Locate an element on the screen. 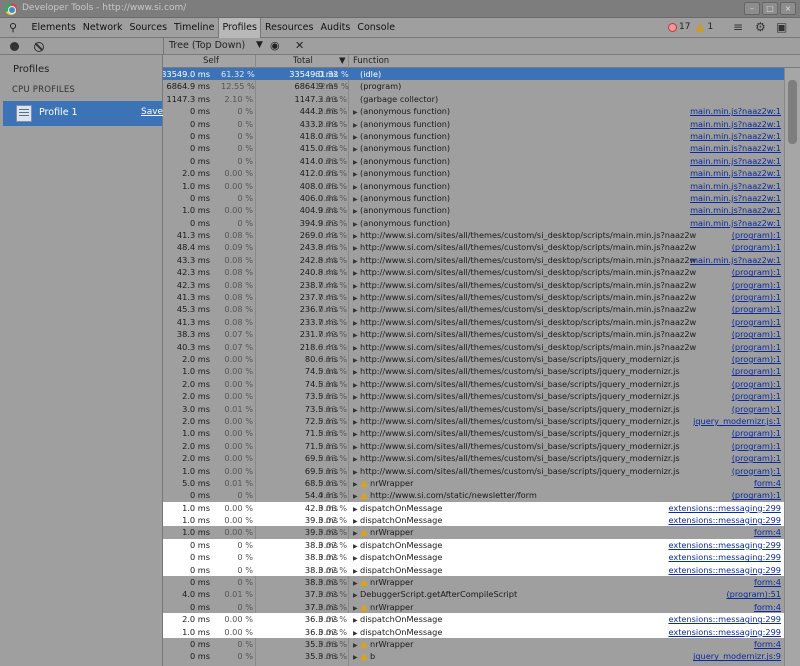 This screenshot has width=800, height=666. clear-icon is located at coordinates (39, 47).